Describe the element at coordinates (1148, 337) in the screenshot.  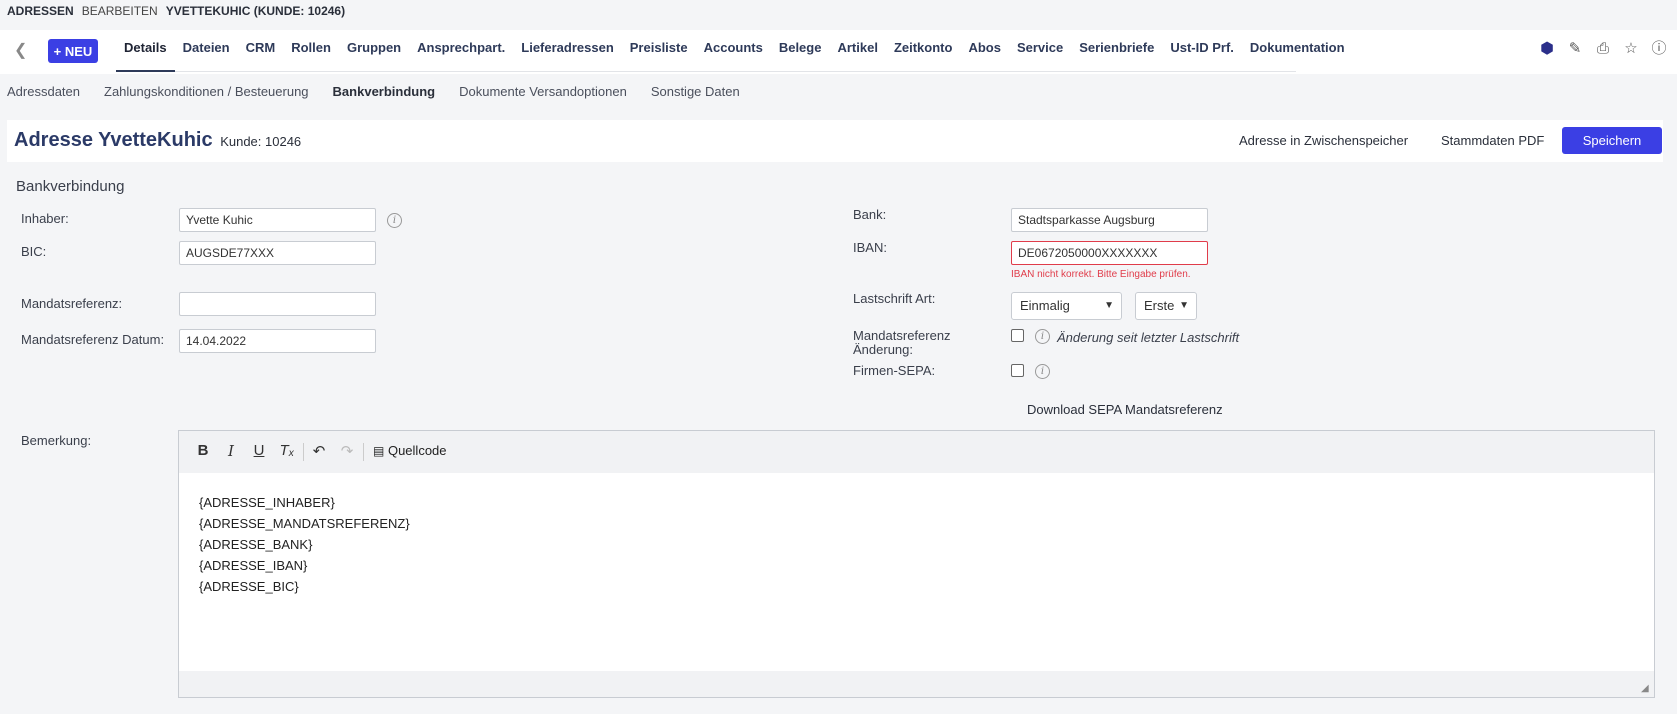
I see `mandate-change-note: Änderung seit letzter Lastschrift` at that location.